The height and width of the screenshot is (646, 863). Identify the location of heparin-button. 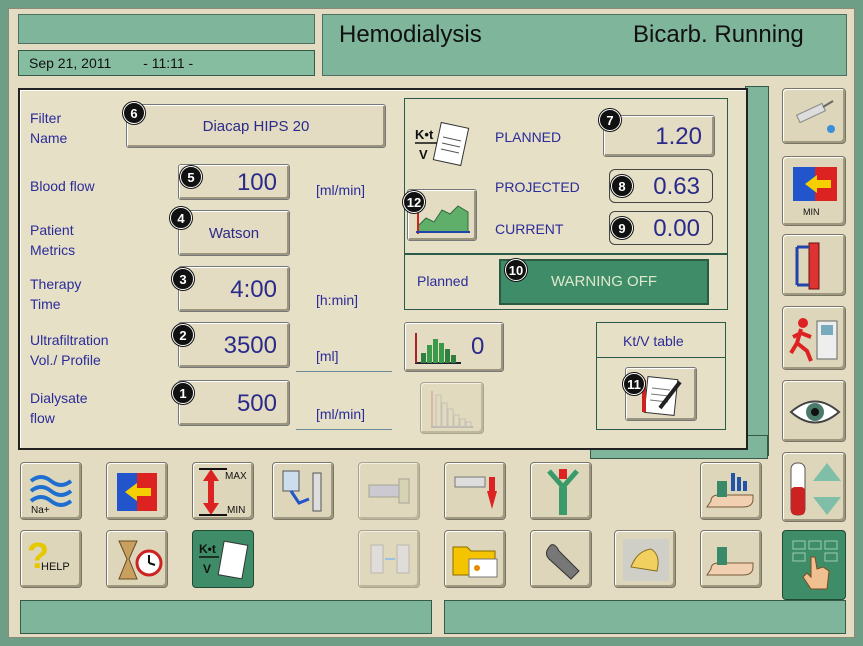
(389, 491).